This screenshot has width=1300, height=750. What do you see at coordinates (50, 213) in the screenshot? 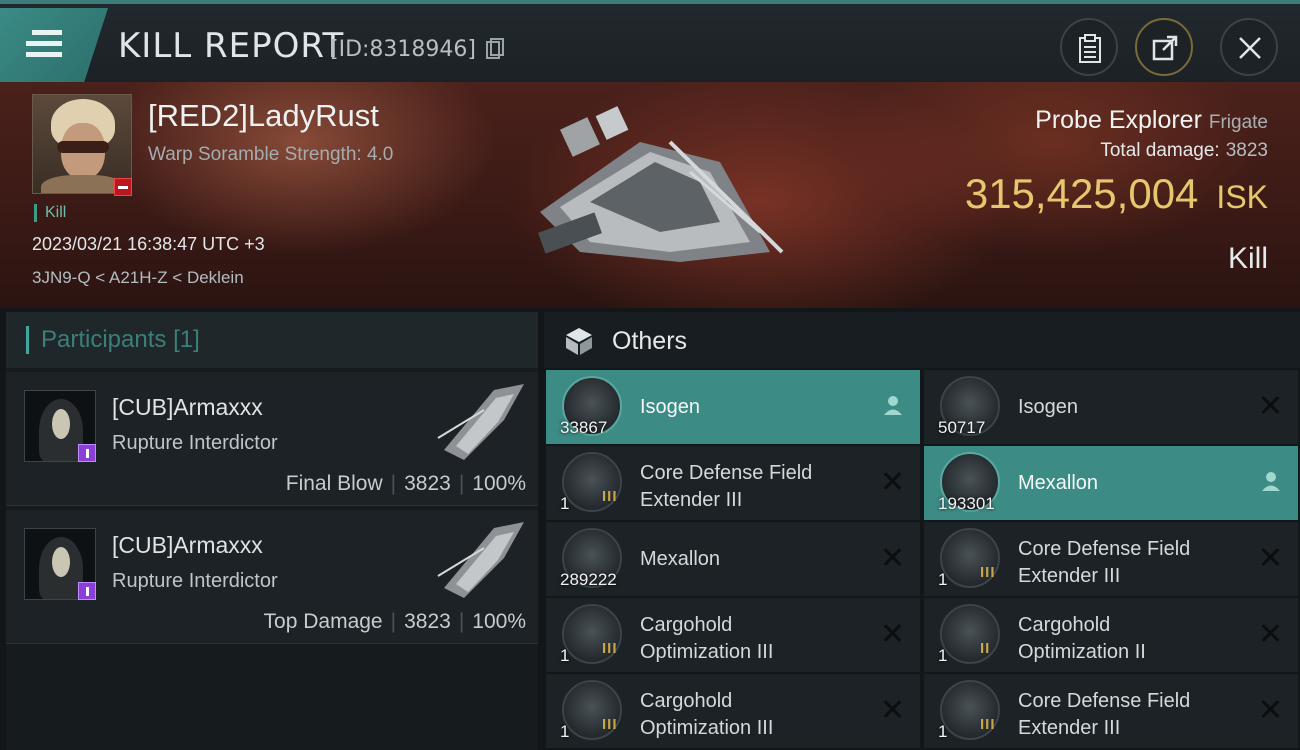
I see `kill-tag: Kill` at bounding box center [50, 213].